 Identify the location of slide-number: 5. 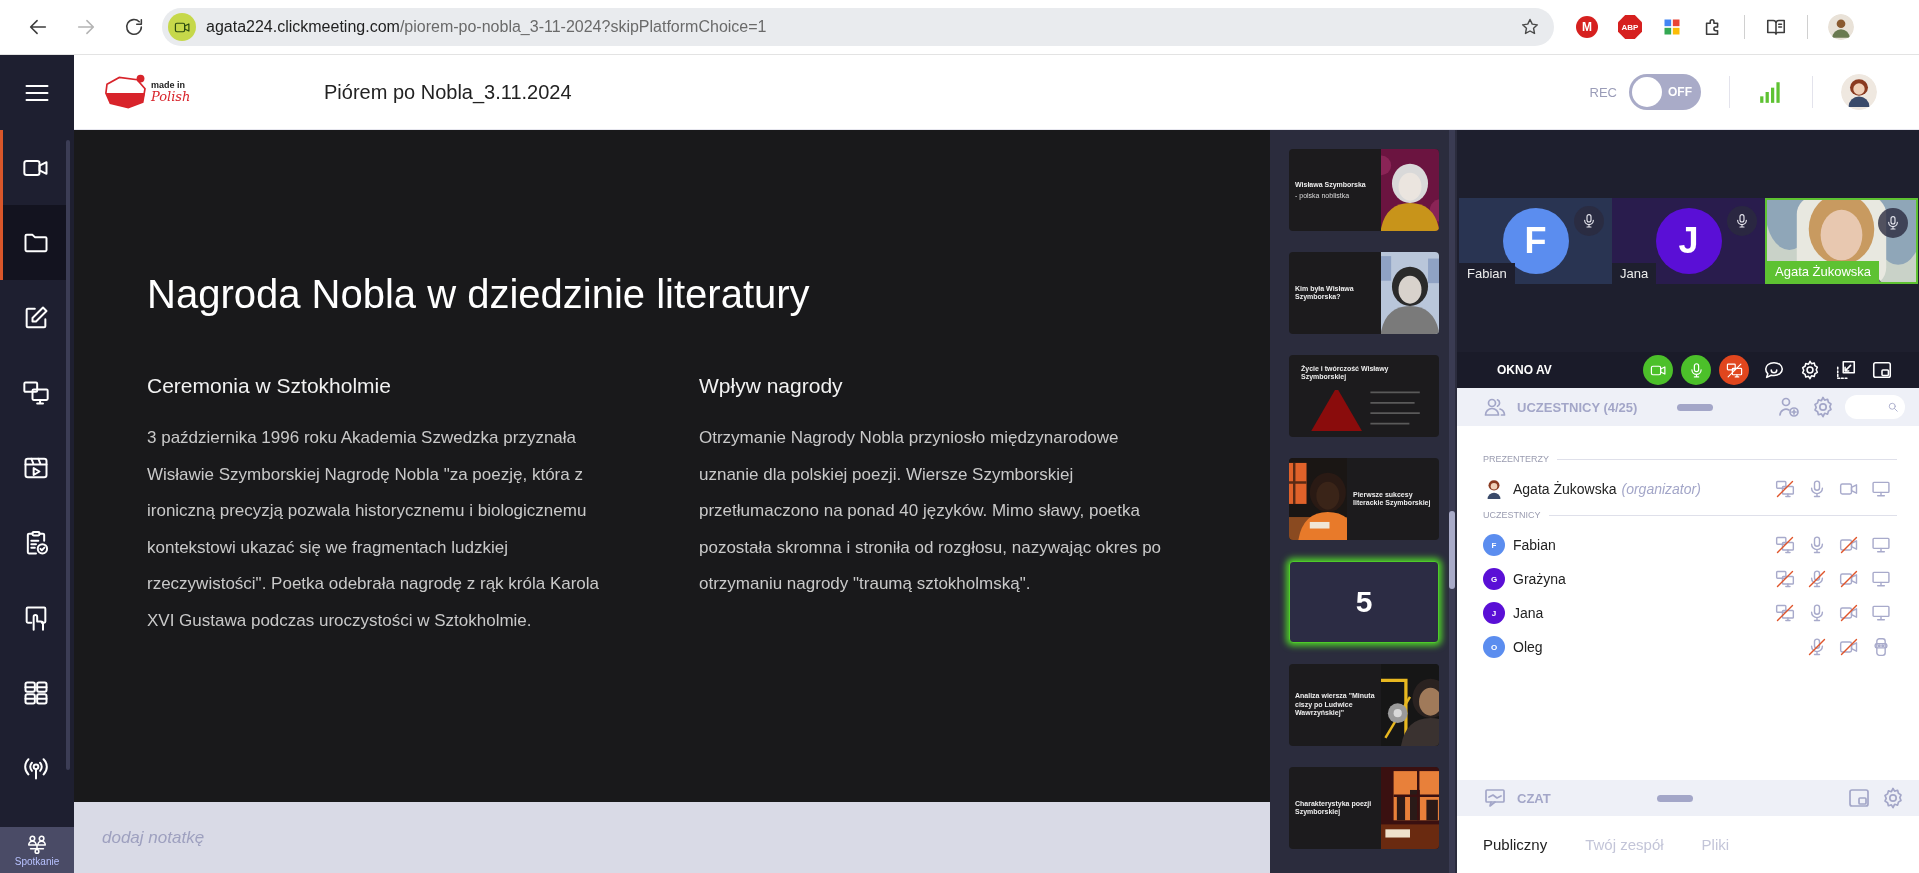
(1364, 602).